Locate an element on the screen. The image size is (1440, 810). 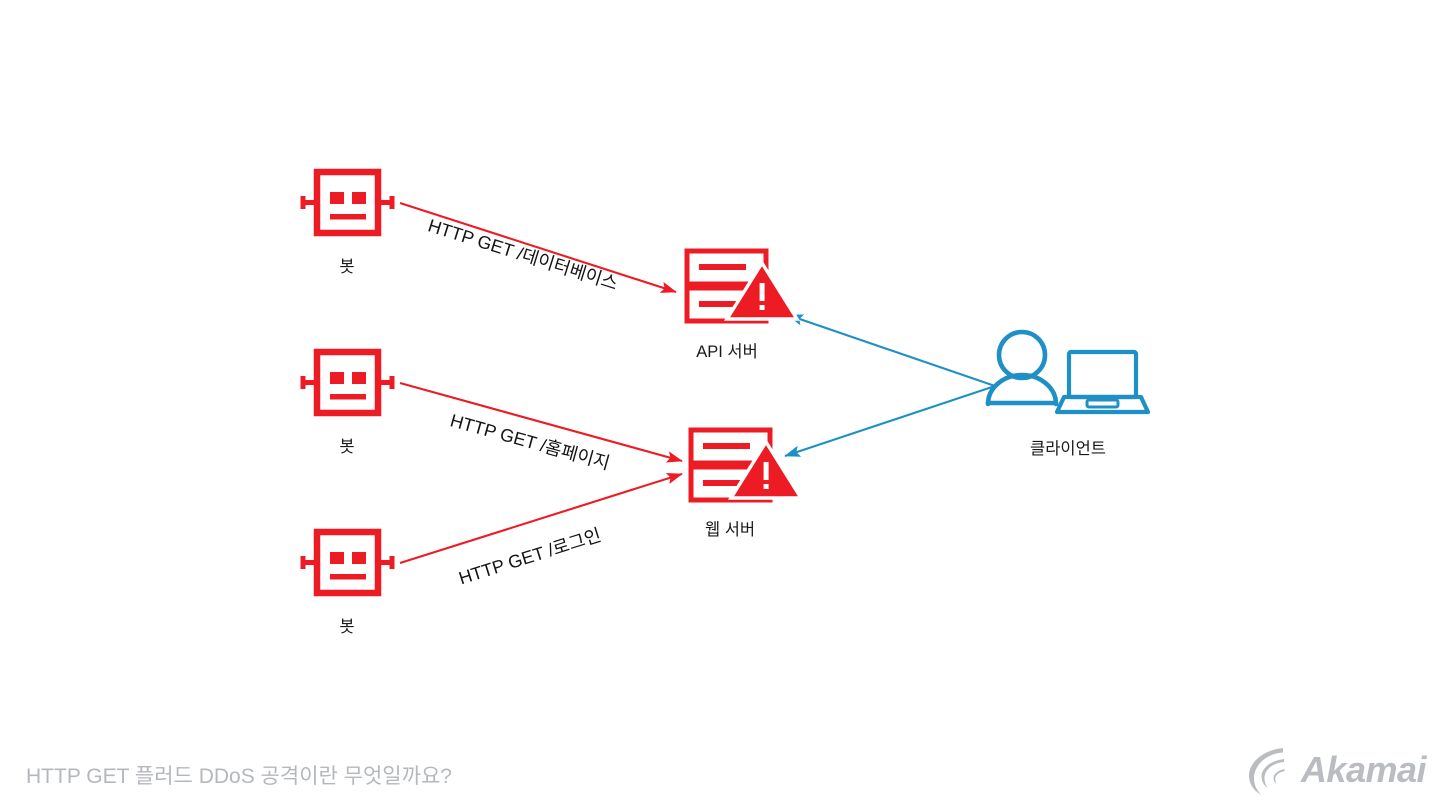
server-icon-api is located at coordinates (742, 286).